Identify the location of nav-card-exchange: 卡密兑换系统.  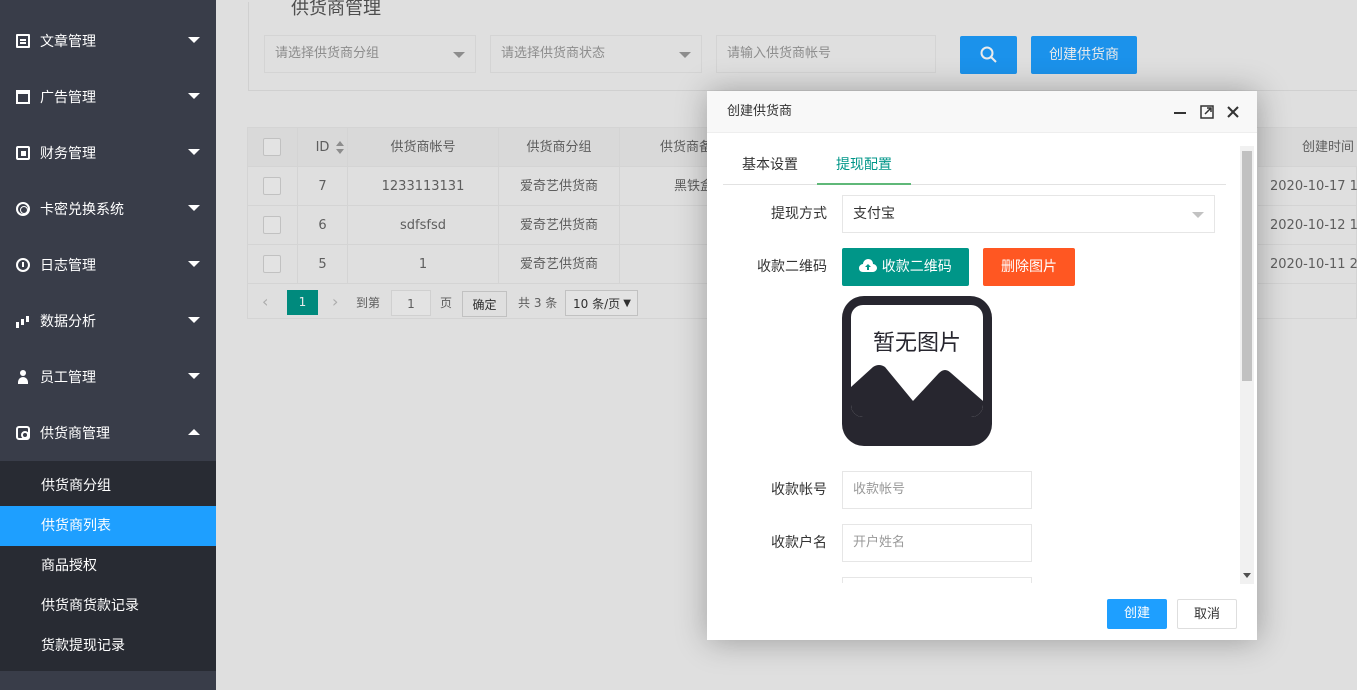
(108, 209).